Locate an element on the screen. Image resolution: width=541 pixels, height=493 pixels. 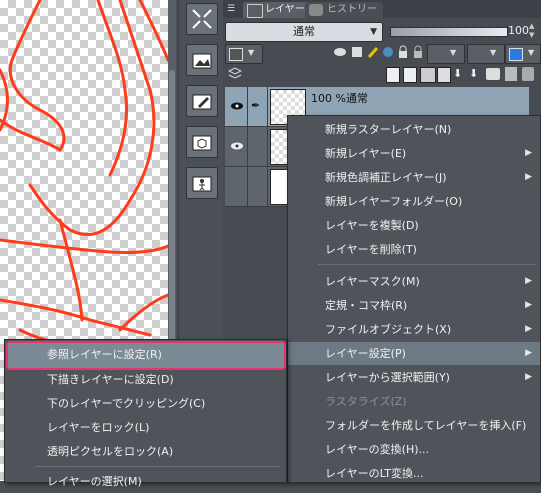
image-folder-icon is located at coordinates (202, 61).